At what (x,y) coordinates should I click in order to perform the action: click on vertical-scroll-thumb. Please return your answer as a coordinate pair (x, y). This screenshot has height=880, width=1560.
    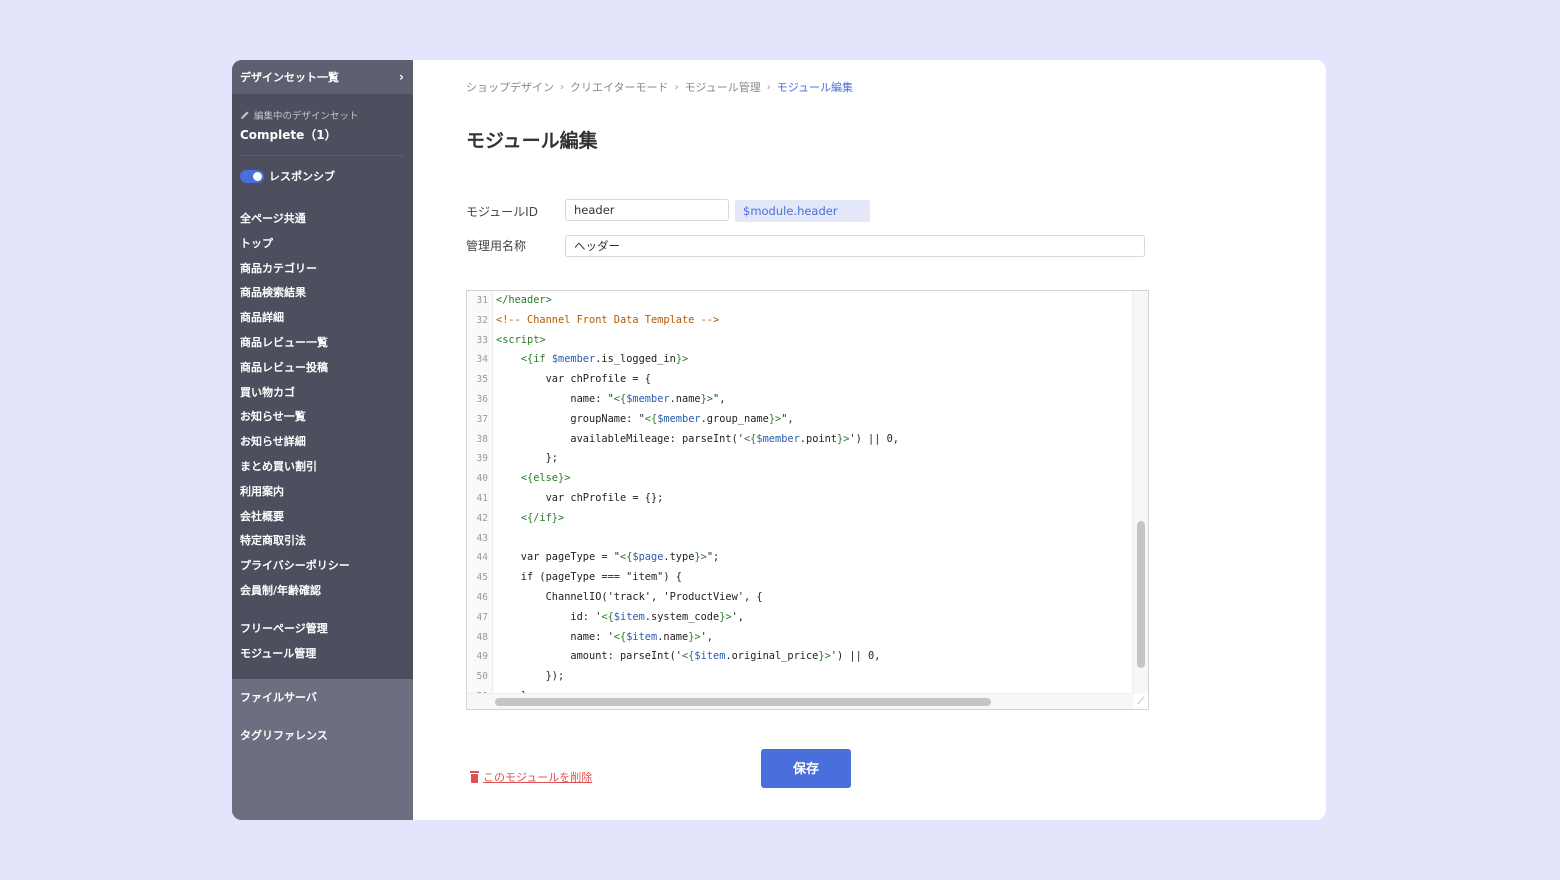
    Looking at the image, I should click on (1141, 594).